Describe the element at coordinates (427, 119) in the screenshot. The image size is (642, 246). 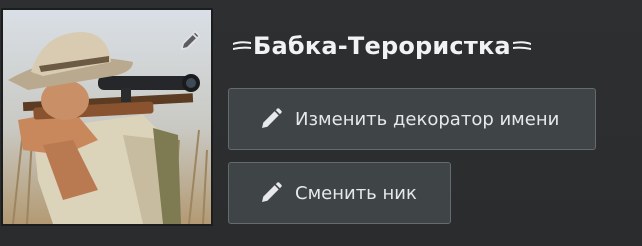
I see `change-name-decorator-label: Изменить декоратор имени` at that location.